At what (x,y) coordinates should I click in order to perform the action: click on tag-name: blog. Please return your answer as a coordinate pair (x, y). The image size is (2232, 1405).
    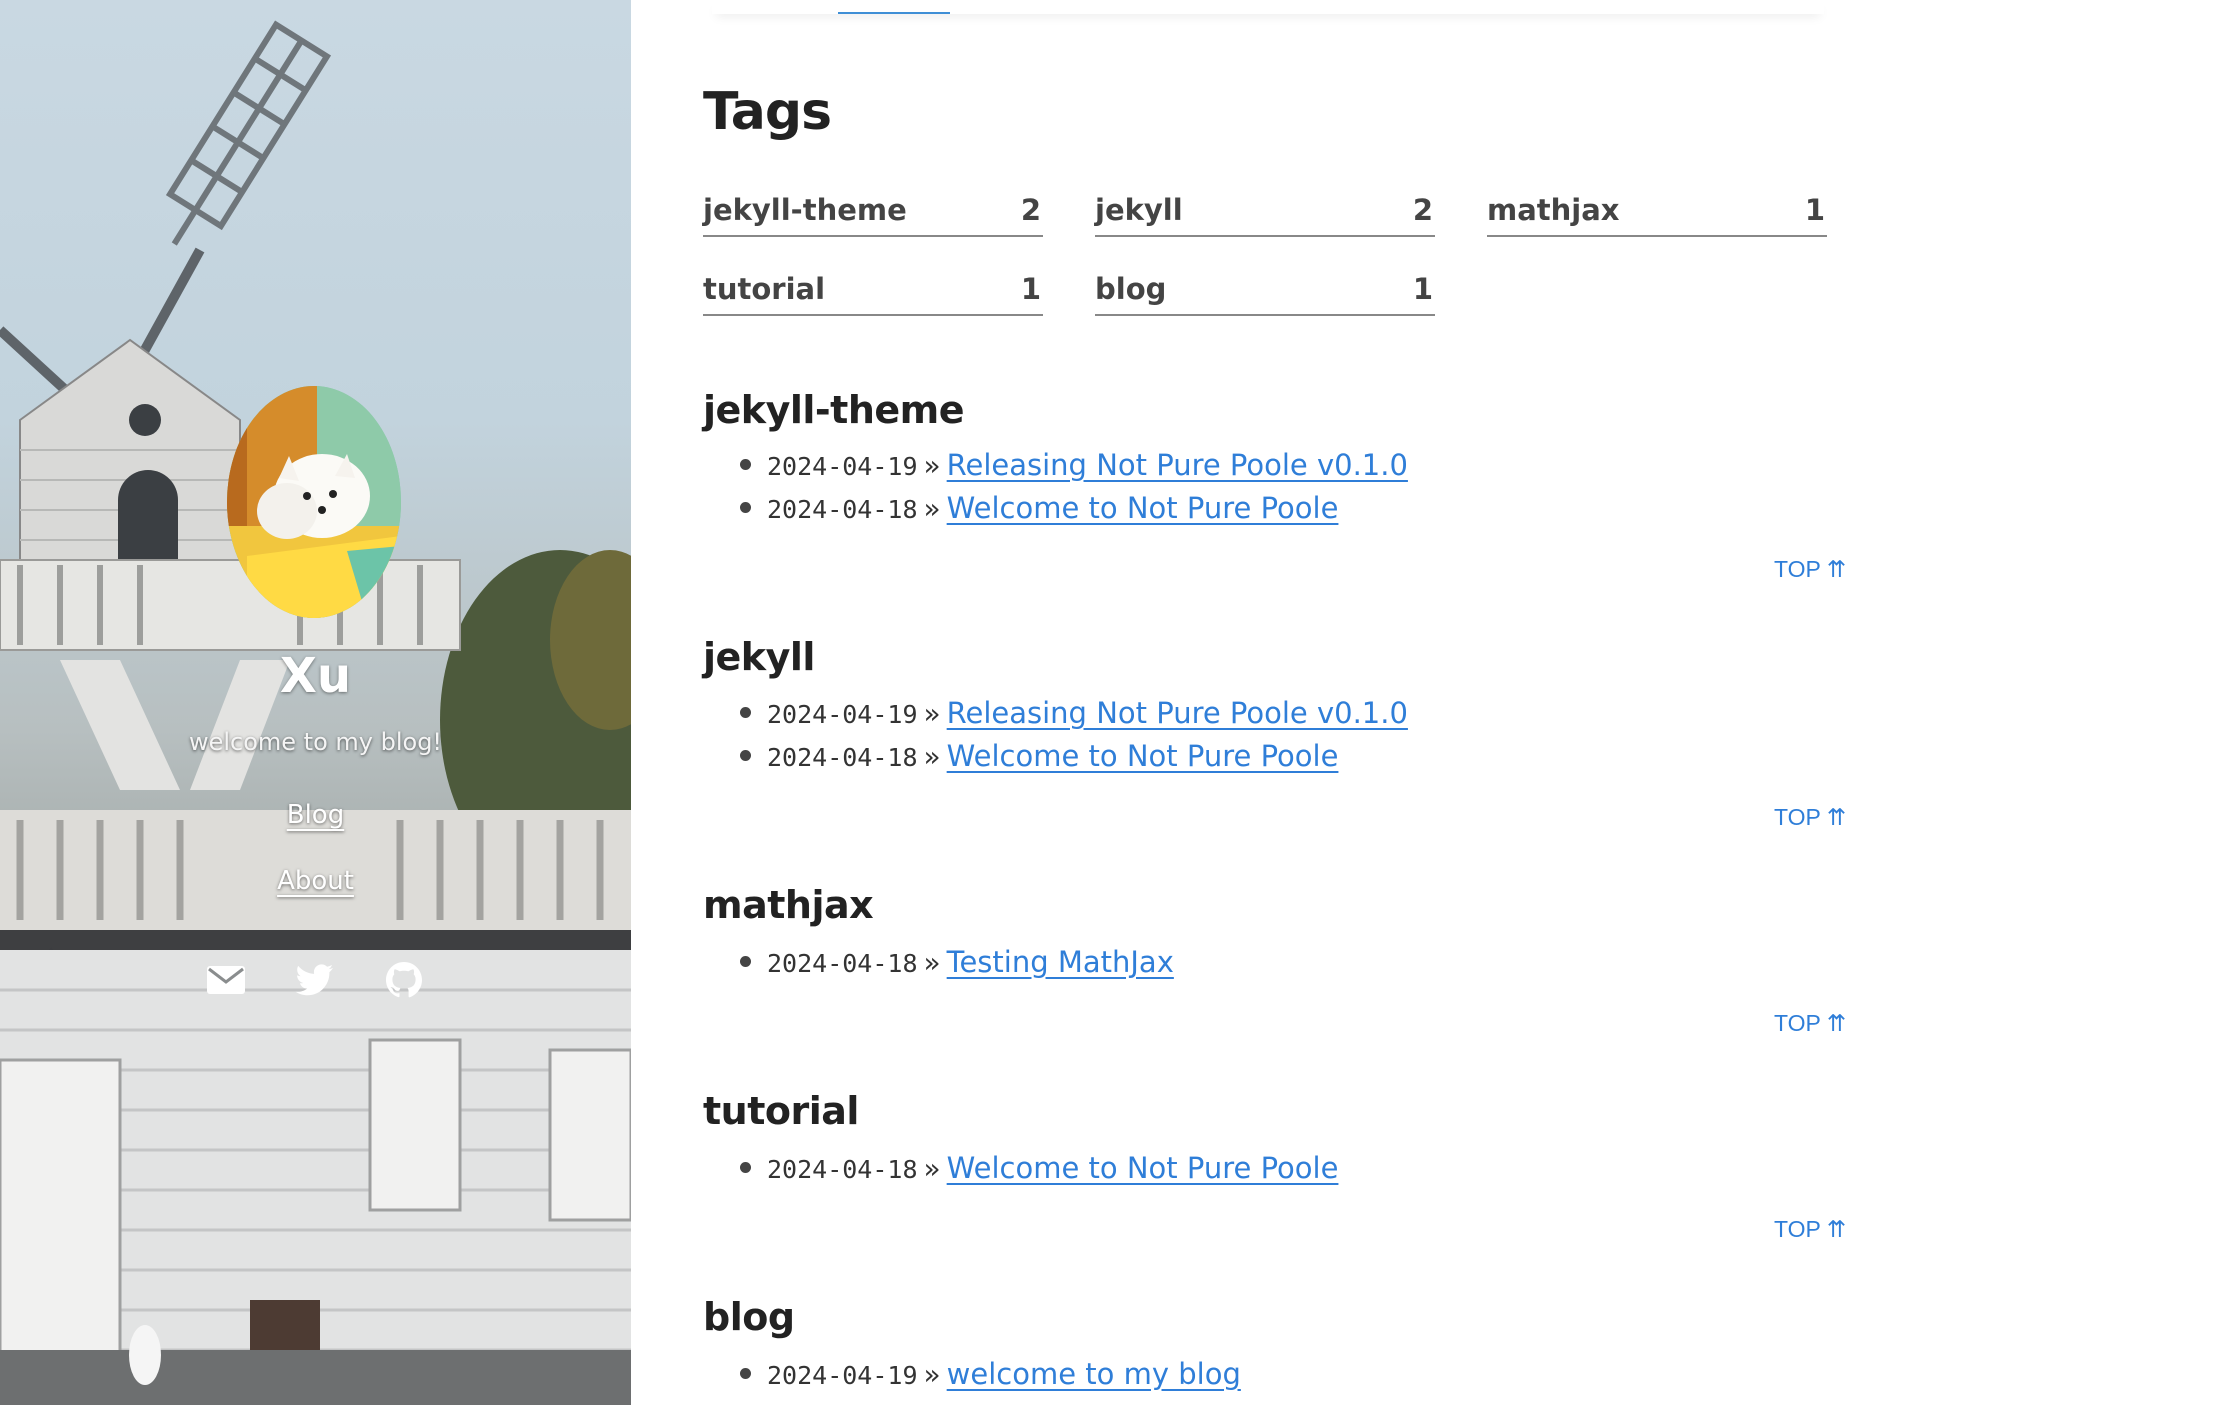
    Looking at the image, I should click on (1131, 289).